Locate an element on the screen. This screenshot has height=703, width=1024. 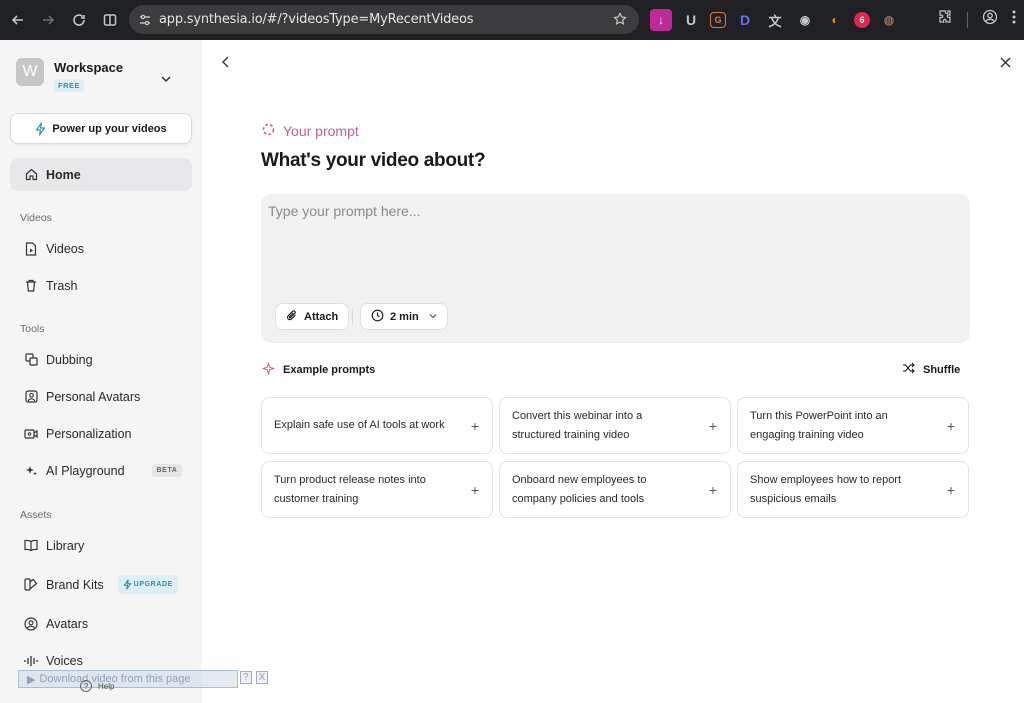
prompt-eyebrow: Your prompt is located at coordinates (310, 131).